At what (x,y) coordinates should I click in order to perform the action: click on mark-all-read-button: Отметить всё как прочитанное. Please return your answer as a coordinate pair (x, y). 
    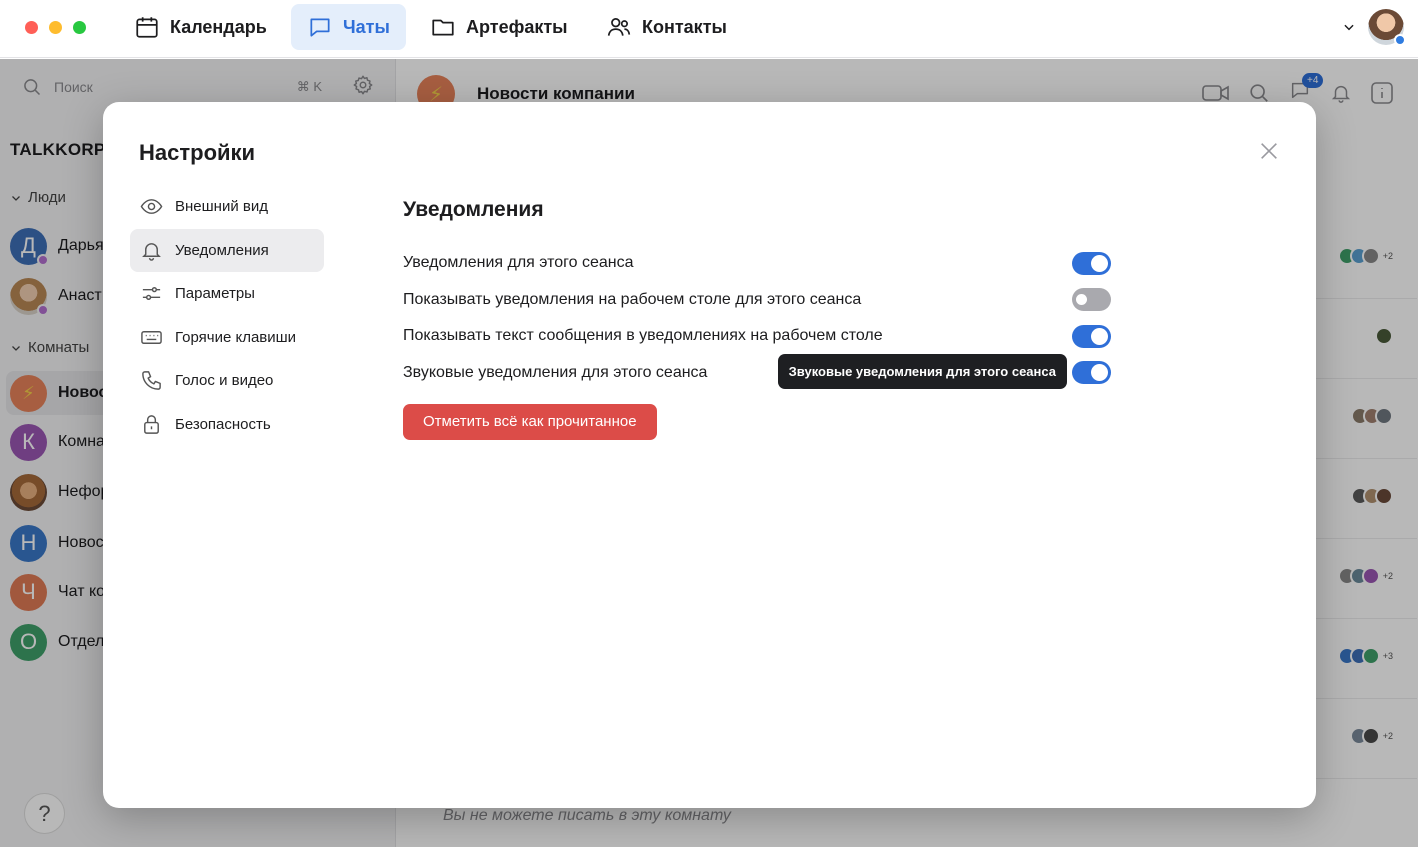
    Looking at the image, I should click on (530, 422).